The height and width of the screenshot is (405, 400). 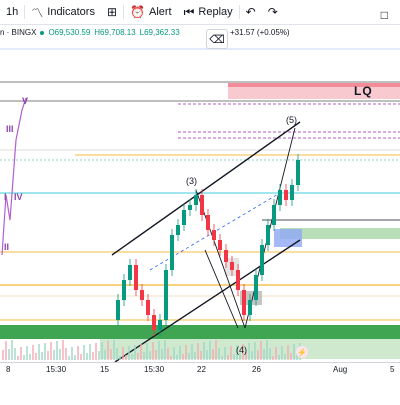 I want to click on status-dot, so click(x=42, y=32).